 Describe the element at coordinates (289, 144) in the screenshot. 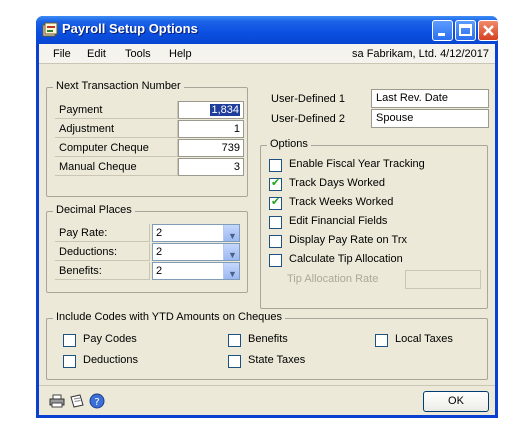

I see `options-title: Options` at that location.